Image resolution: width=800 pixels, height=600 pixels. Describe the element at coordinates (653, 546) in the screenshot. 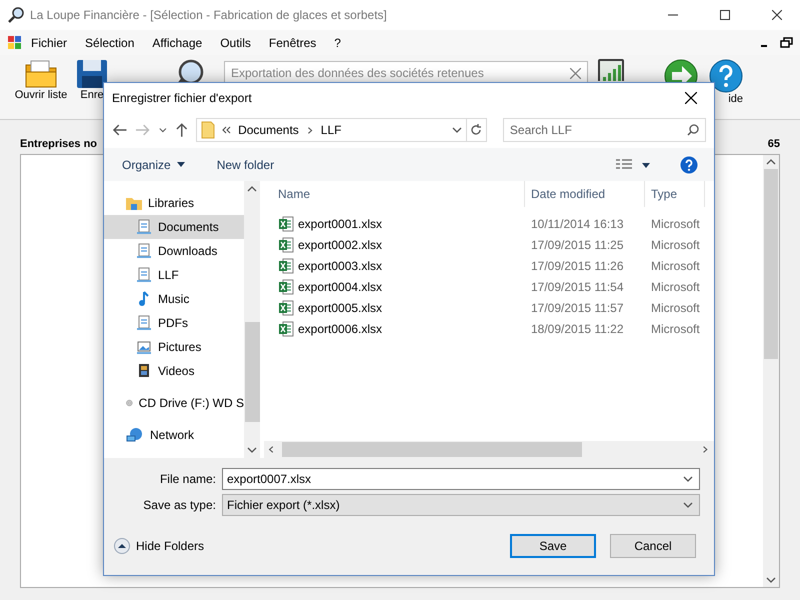

I see `cancel-button: Cancel` at that location.